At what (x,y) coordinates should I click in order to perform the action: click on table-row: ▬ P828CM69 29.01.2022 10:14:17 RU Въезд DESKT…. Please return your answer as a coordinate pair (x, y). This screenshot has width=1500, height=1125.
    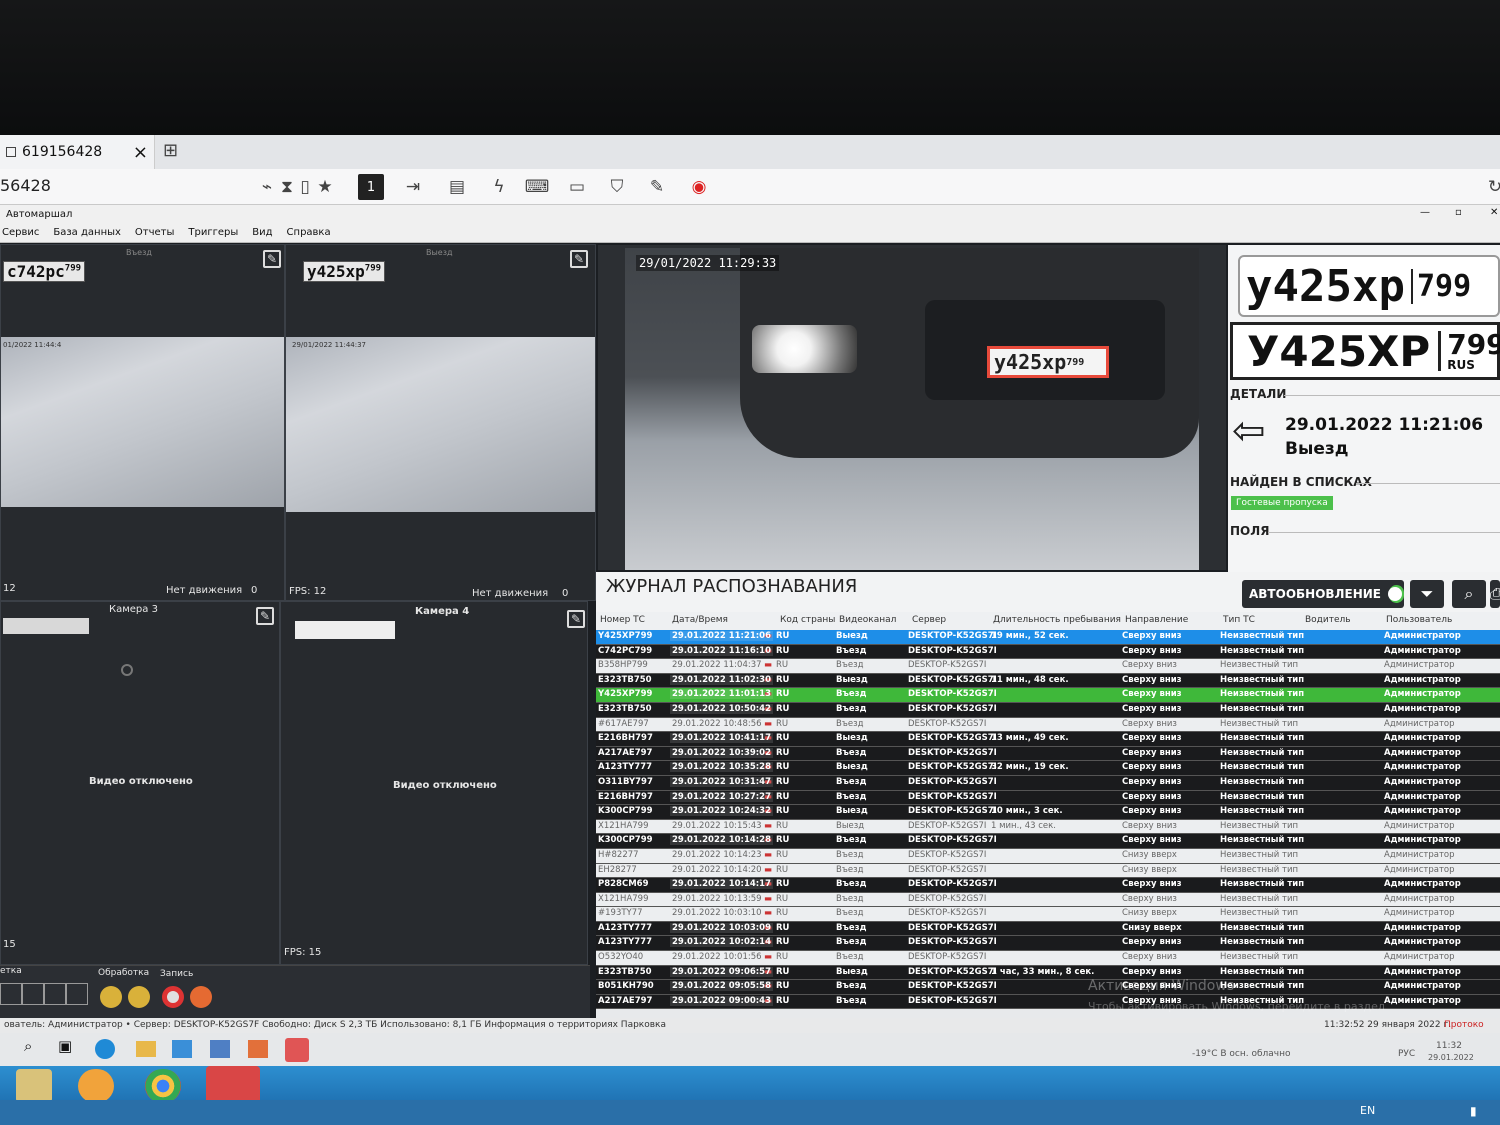
    Looking at the image, I should click on (1048, 885).